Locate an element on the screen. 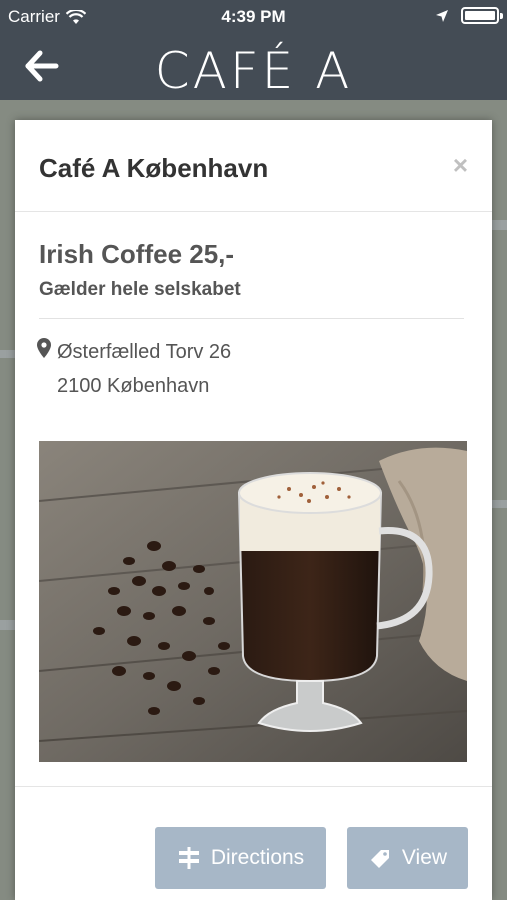 The width and height of the screenshot is (507, 900). divider is located at coordinates (251, 318).